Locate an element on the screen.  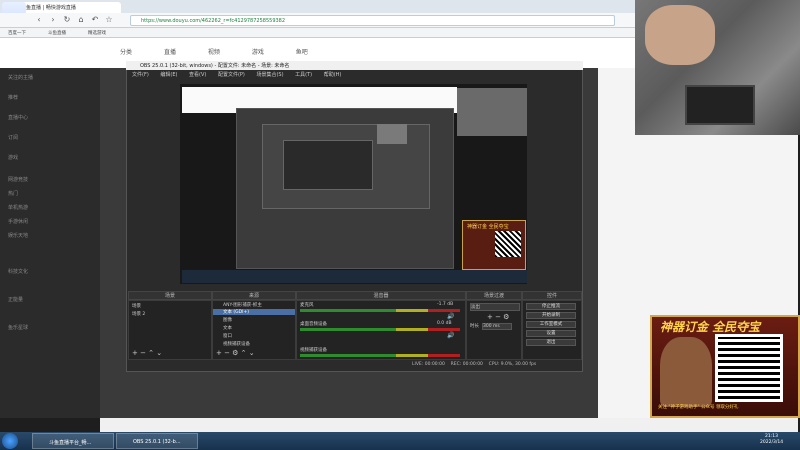
webcam-overlay is located at coordinates (717, 67).